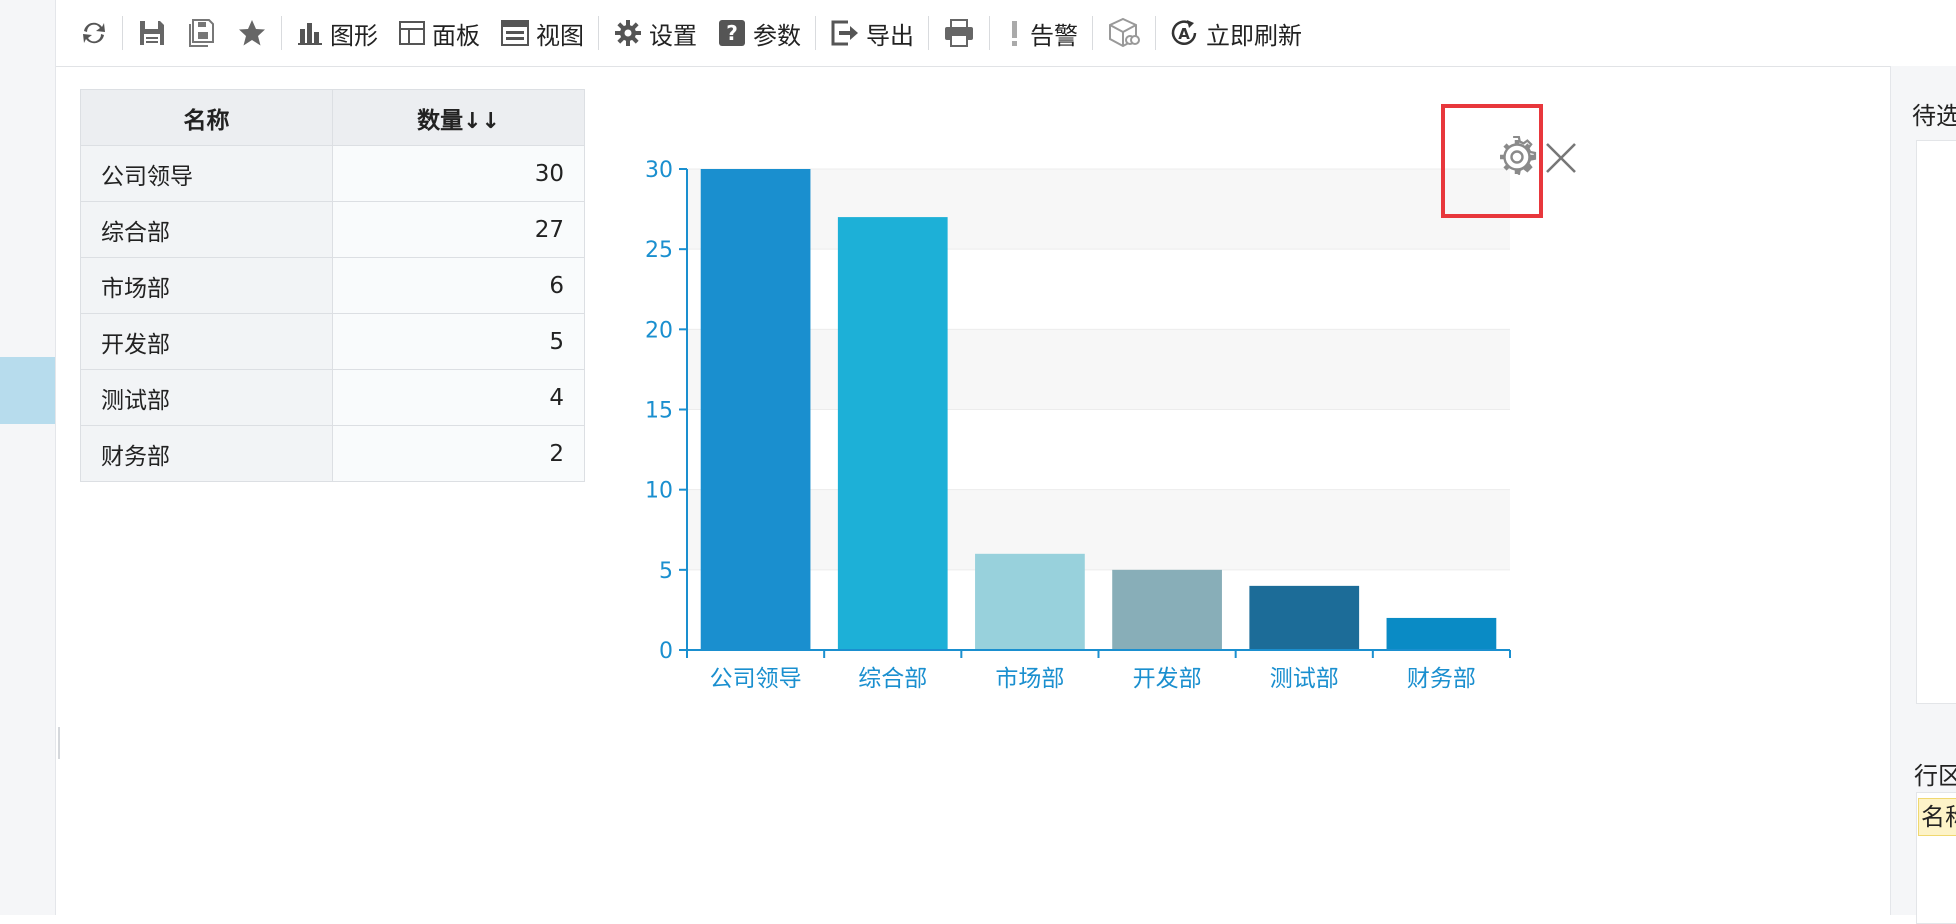 The image size is (1956, 924). What do you see at coordinates (1561, 162) in the screenshot?
I see `close-icon` at bounding box center [1561, 162].